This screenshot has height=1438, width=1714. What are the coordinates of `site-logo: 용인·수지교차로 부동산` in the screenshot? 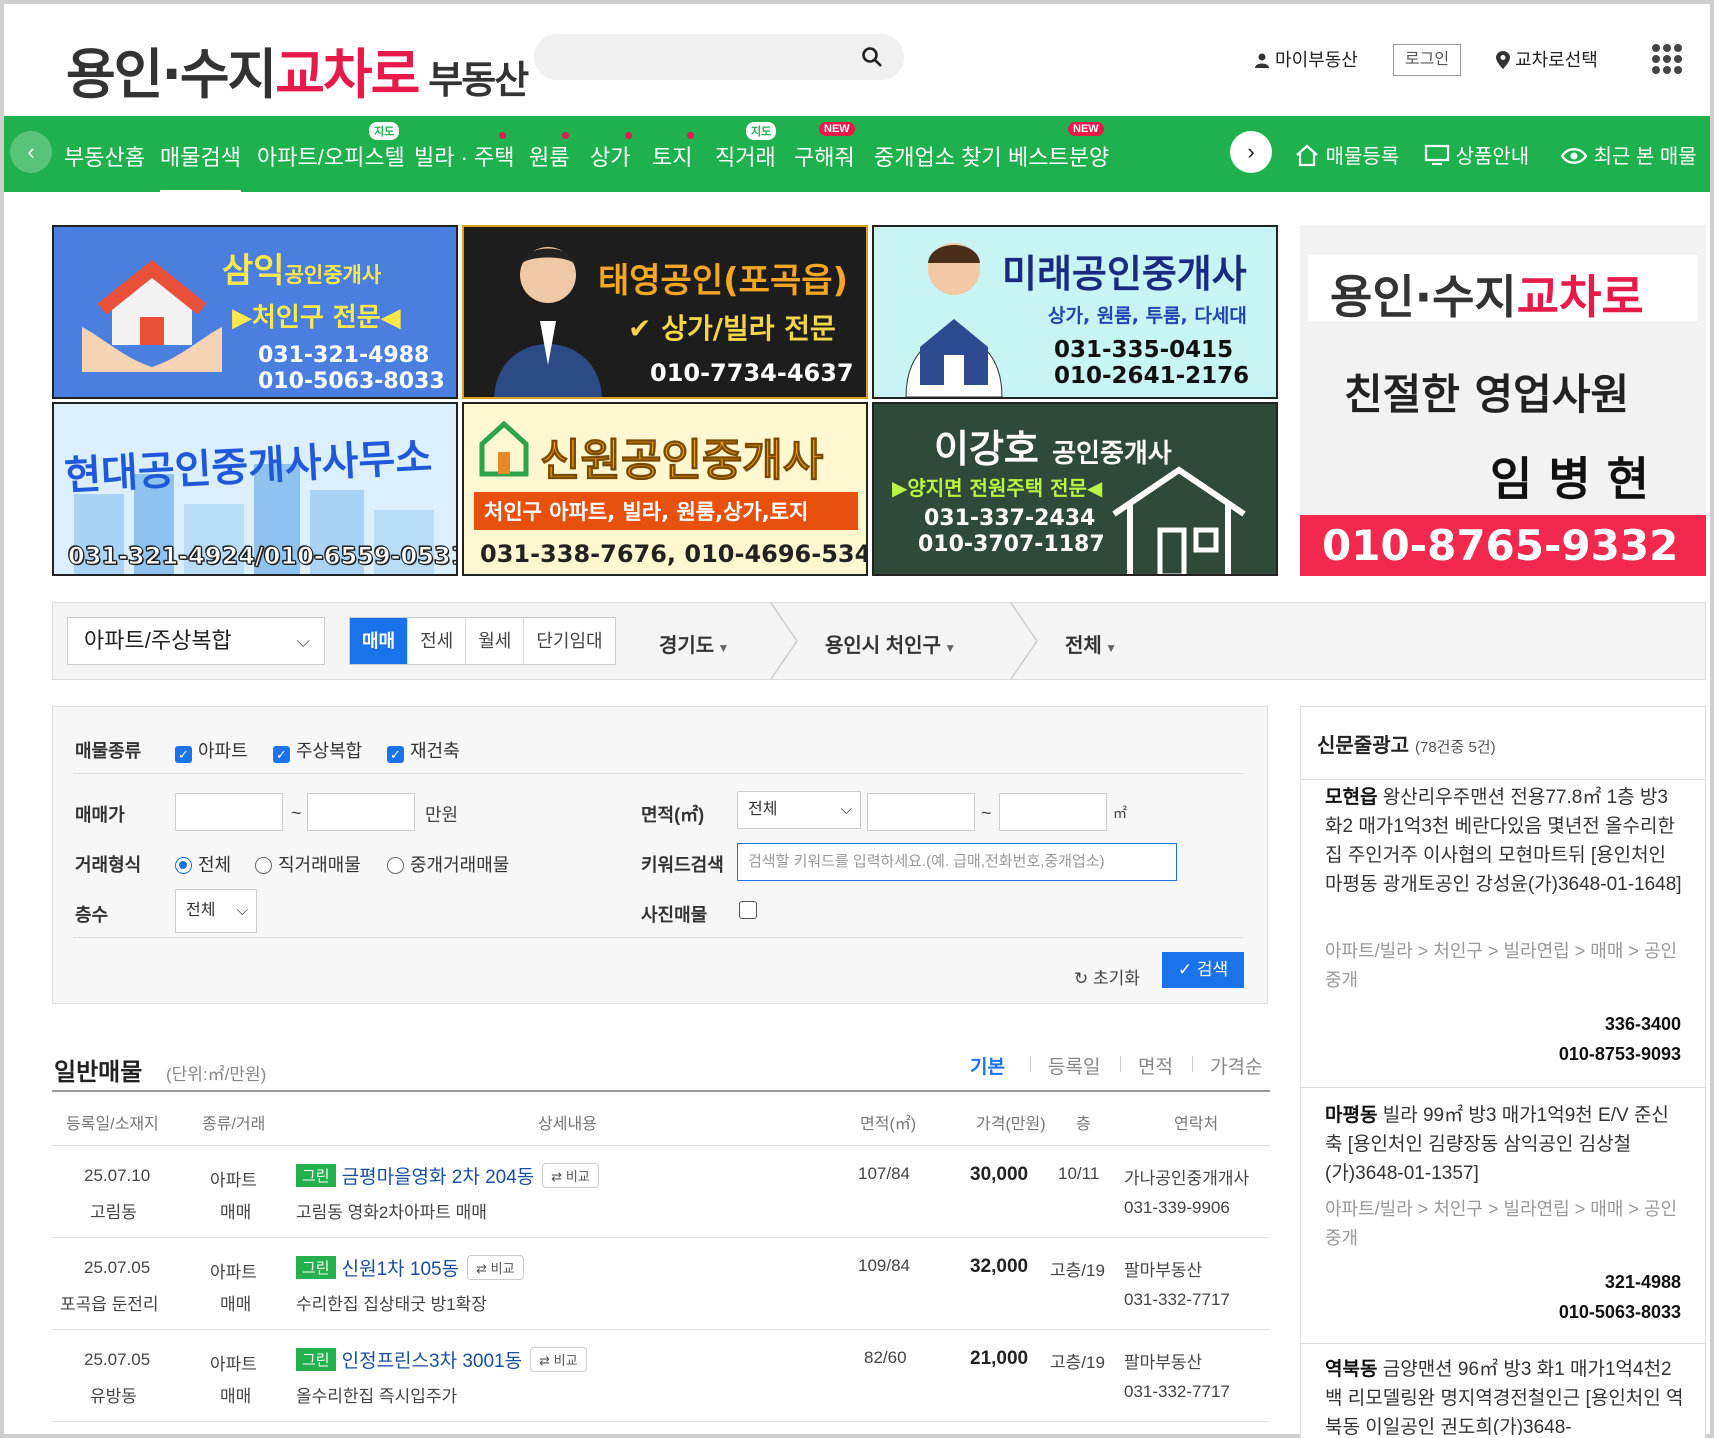 It's located at (297, 69).